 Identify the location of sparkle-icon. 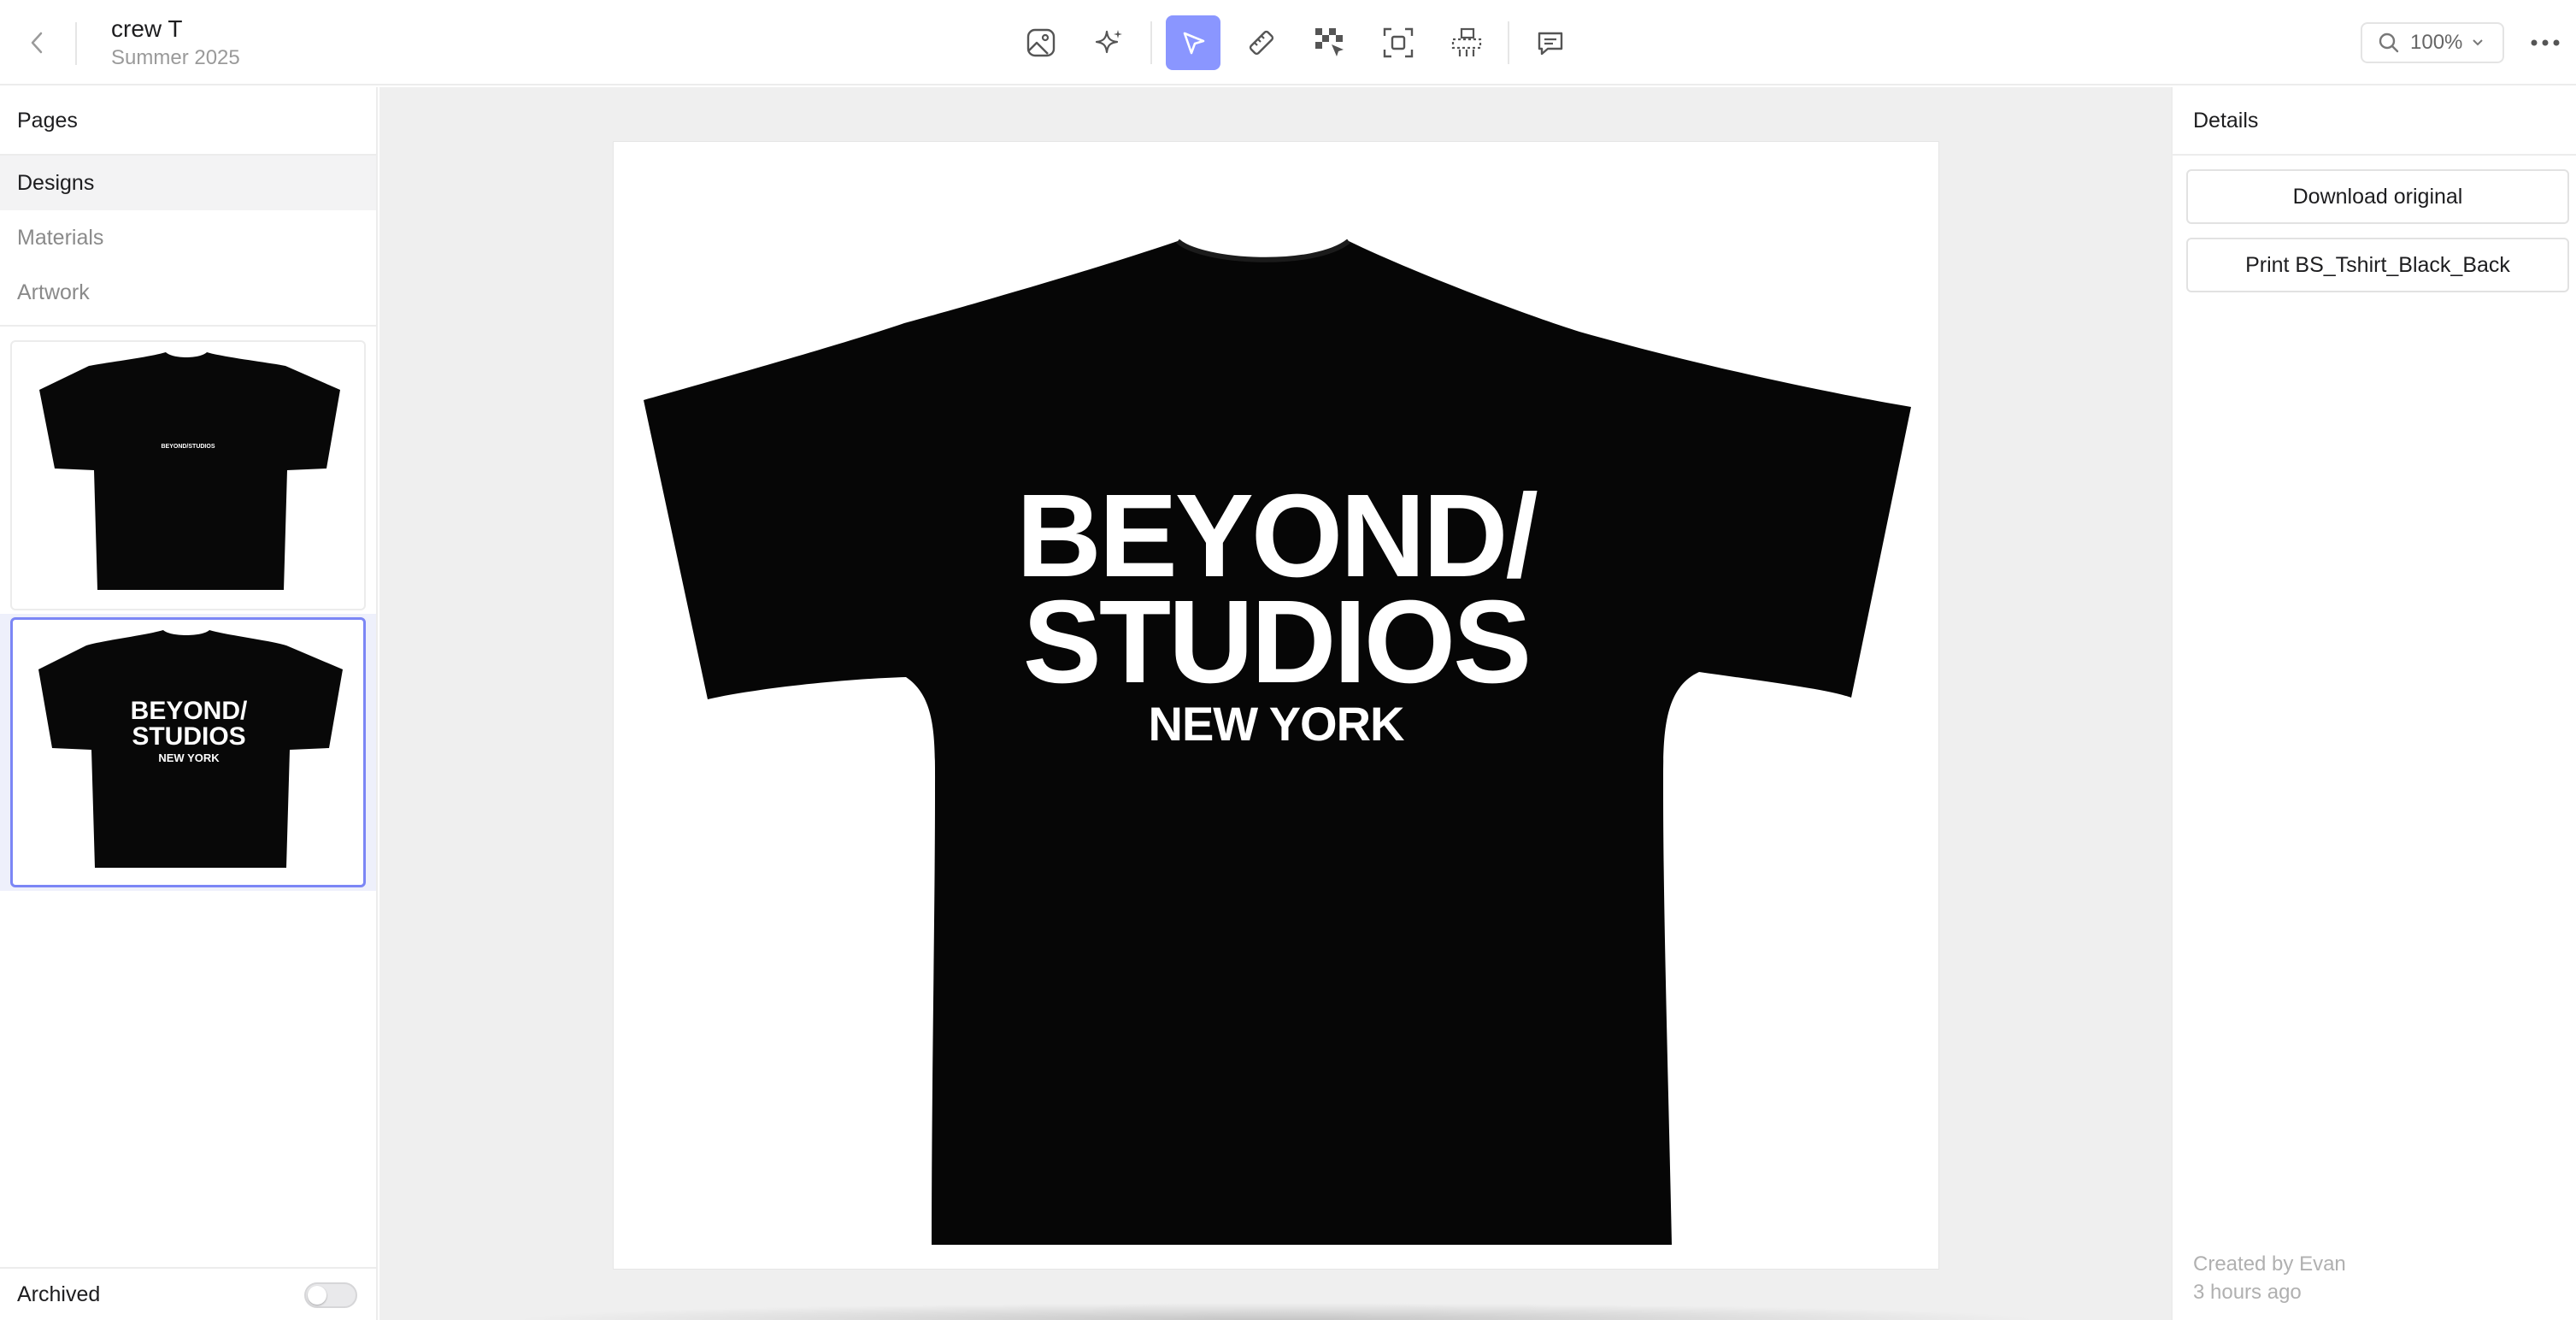
(1108, 42).